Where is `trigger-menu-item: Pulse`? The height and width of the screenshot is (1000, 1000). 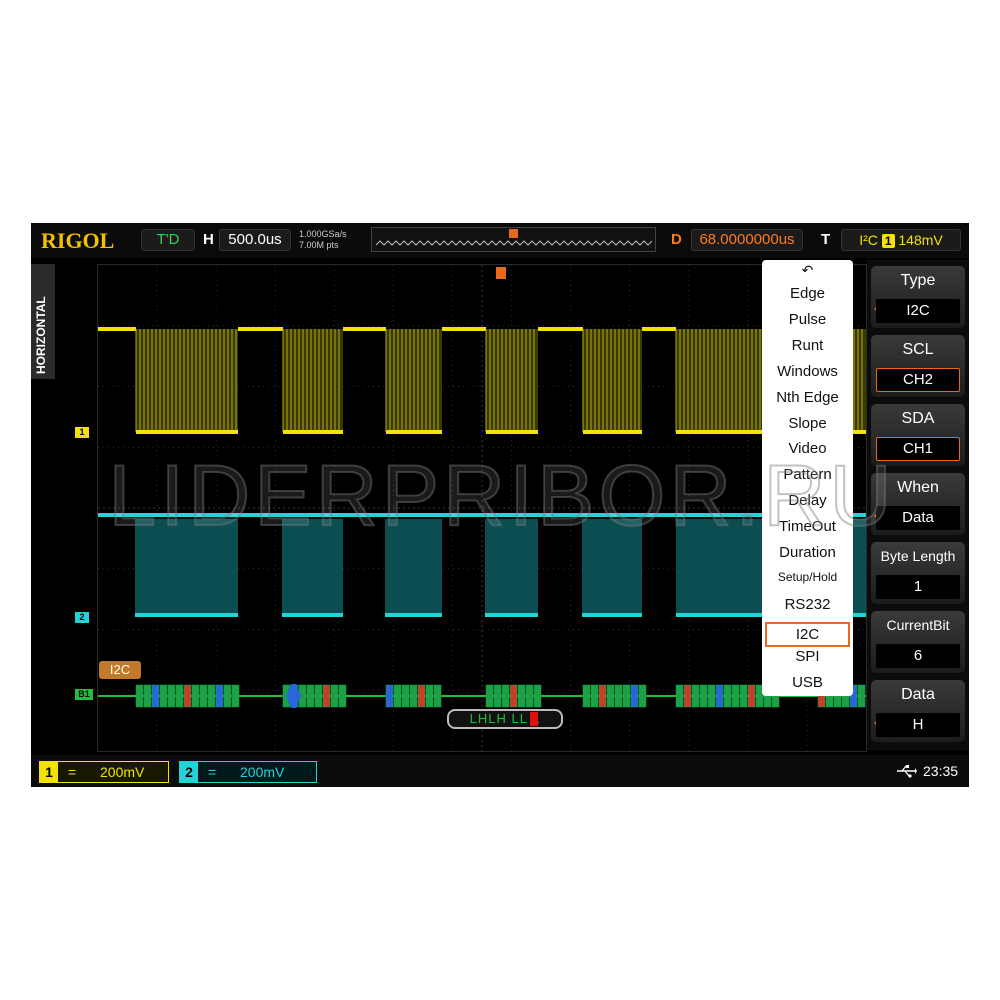 trigger-menu-item: Pulse is located at coordinates (807, 319).